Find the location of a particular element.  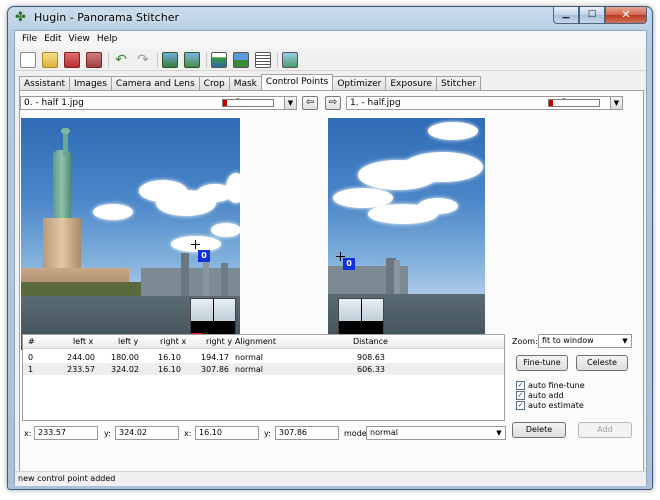

right-image-select: 1. - half.jpg 2 ▼ is located at coordinates (484, 103).